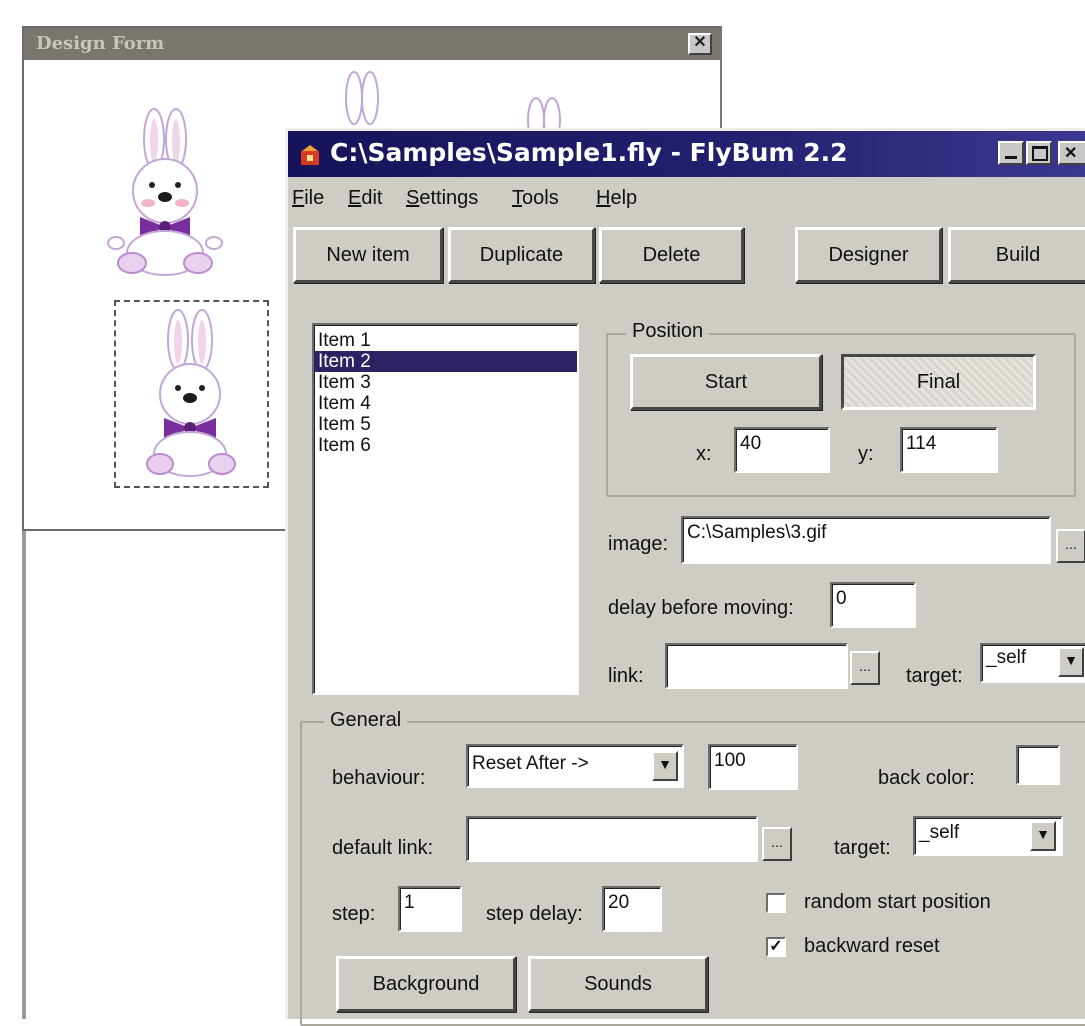 The image size is (1085, 1026). What do you see at coordinates (700, 44) in the screenshot?
I see `design-form-close-button: ✕` at bounding box center [700, 44].